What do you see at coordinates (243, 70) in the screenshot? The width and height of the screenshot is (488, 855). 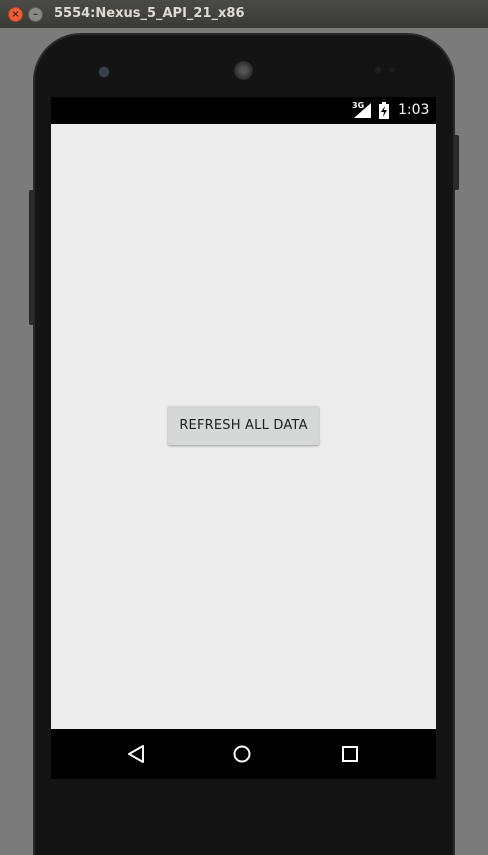 I see `earpiece-speaker-icon` at bounding box center [243, 70].